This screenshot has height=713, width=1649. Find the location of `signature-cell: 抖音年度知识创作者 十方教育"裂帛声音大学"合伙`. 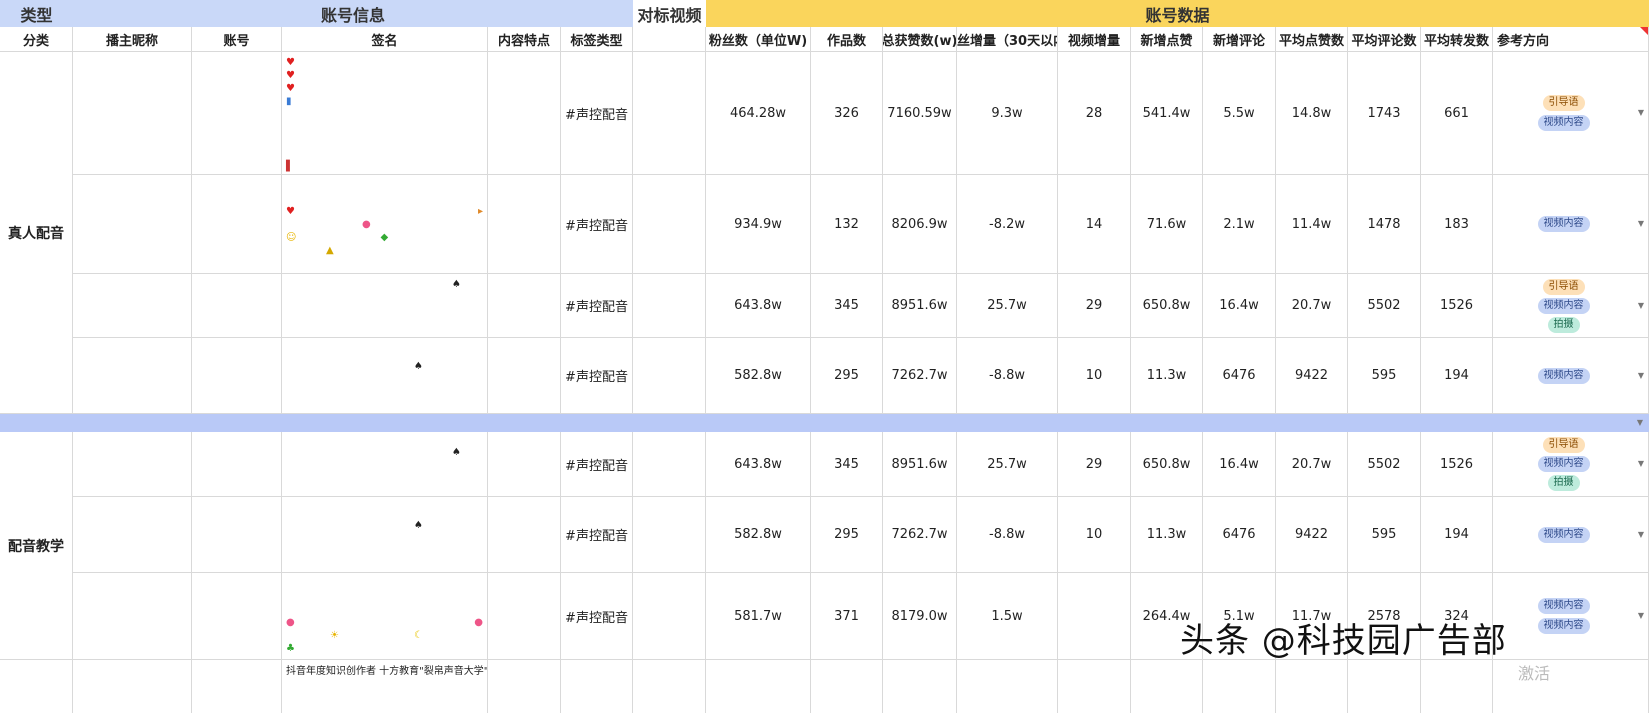

signature-cell: 抖音年度知识创作者 十方教育"裂帛声音大学"合伙 is located at coordinates (385, 686).